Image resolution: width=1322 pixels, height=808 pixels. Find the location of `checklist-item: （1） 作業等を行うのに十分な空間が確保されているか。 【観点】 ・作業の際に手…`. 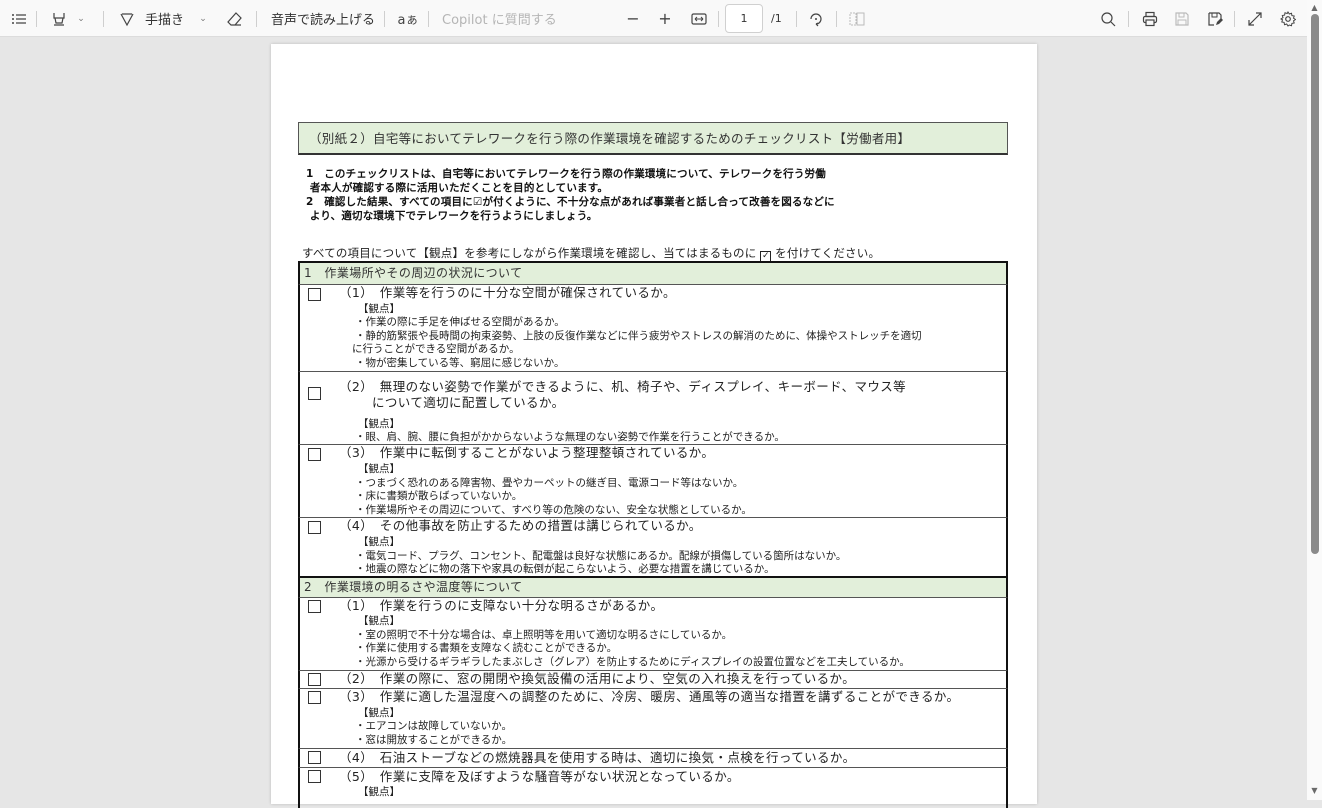

checklist-item: （1） 作業等を行うのに十分な空間が確保されているか。 【観点】 ・作業の際に手… is located at coordinates (653, 328).